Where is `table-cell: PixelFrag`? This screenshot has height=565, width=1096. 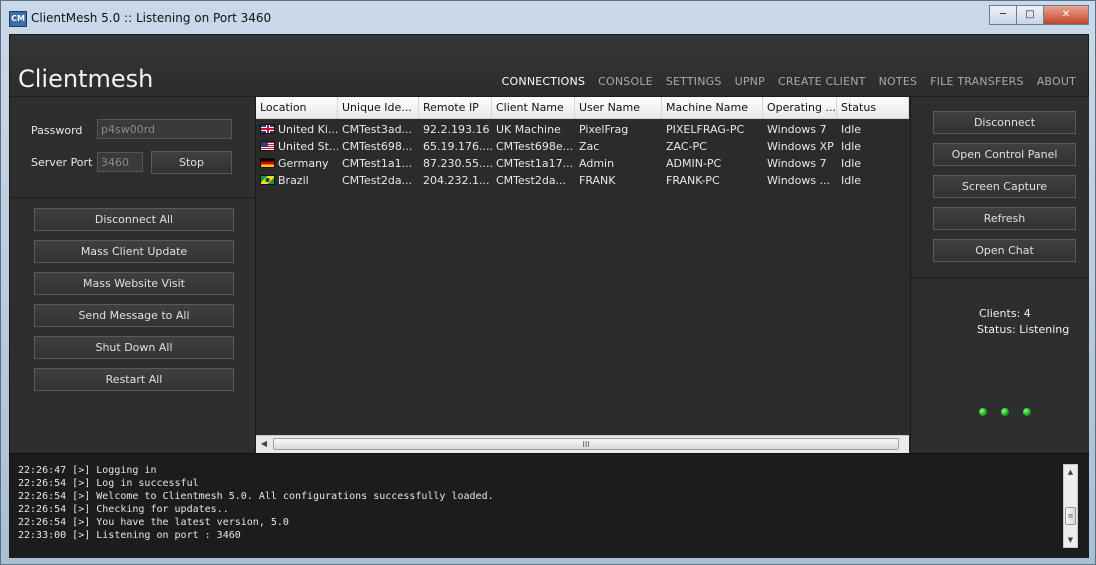
table-cell: PixelFrag is located at coordinates (604, 129).